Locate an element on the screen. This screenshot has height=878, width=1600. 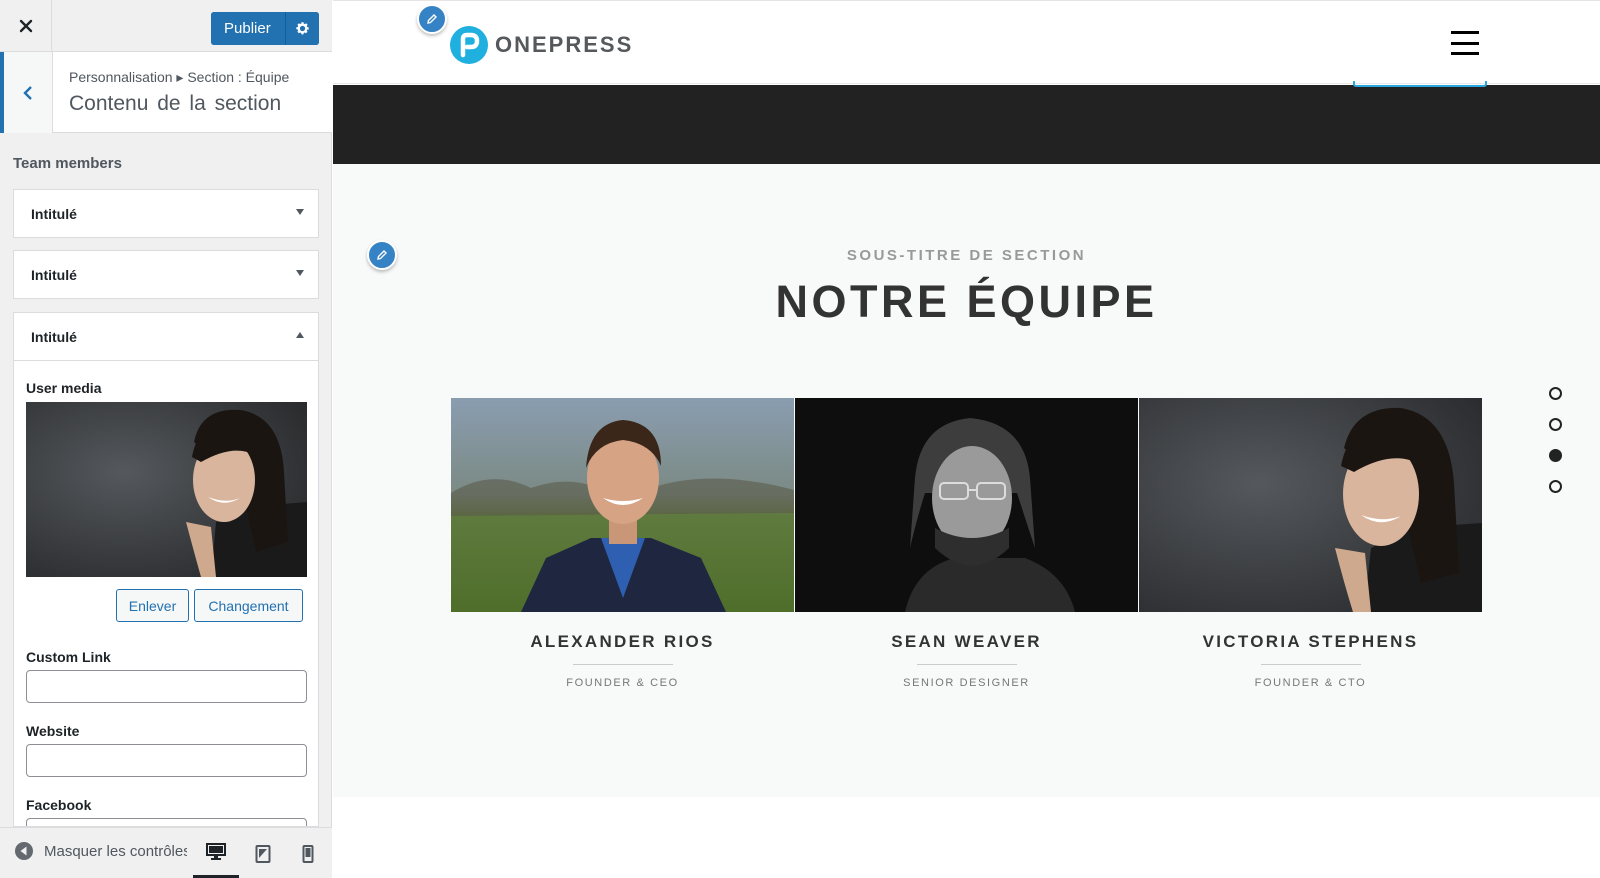
portrait-photo is located at coordinates (166, 489).